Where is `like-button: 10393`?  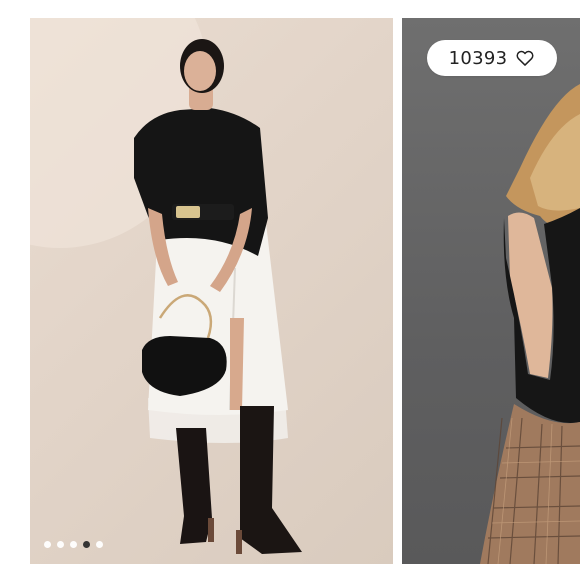 like-button: 10393 is located at coordinates (492, 58).